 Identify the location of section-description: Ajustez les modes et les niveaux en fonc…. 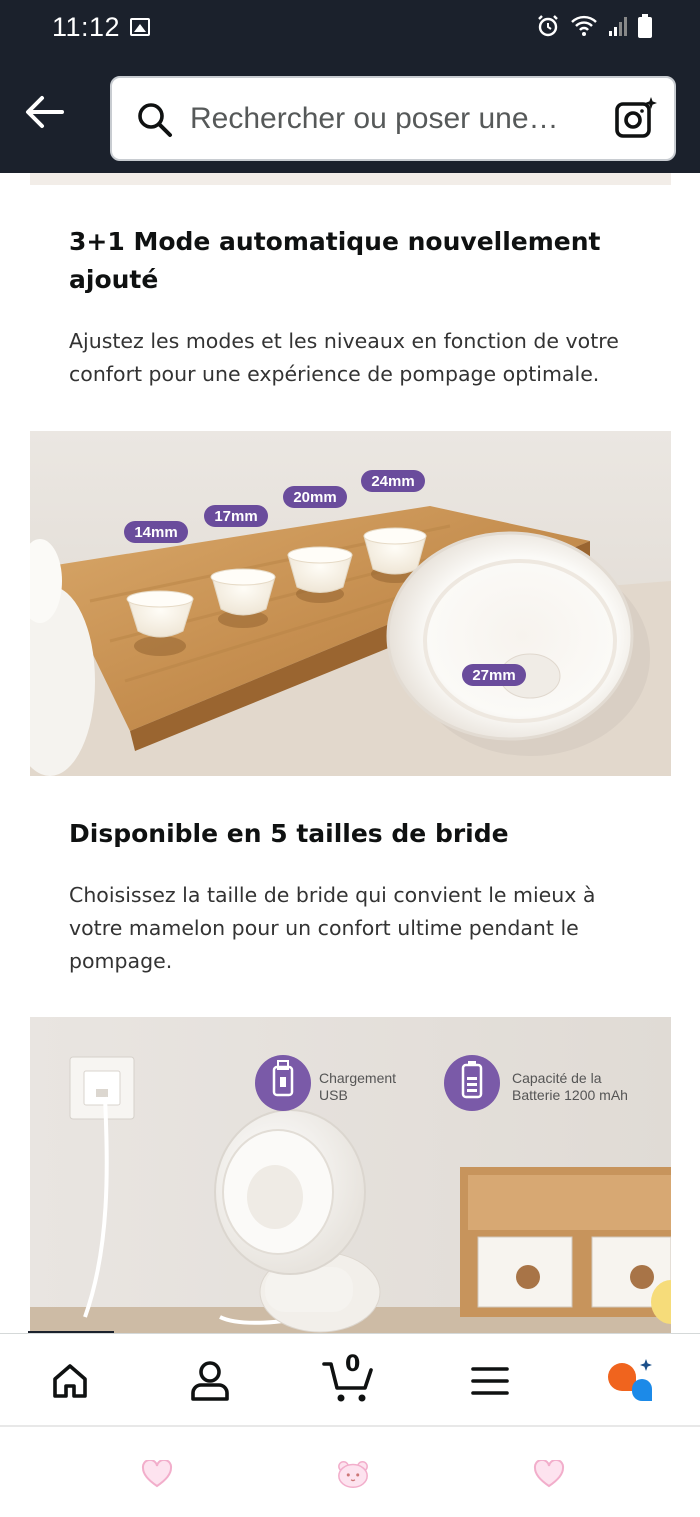
(344, 357).